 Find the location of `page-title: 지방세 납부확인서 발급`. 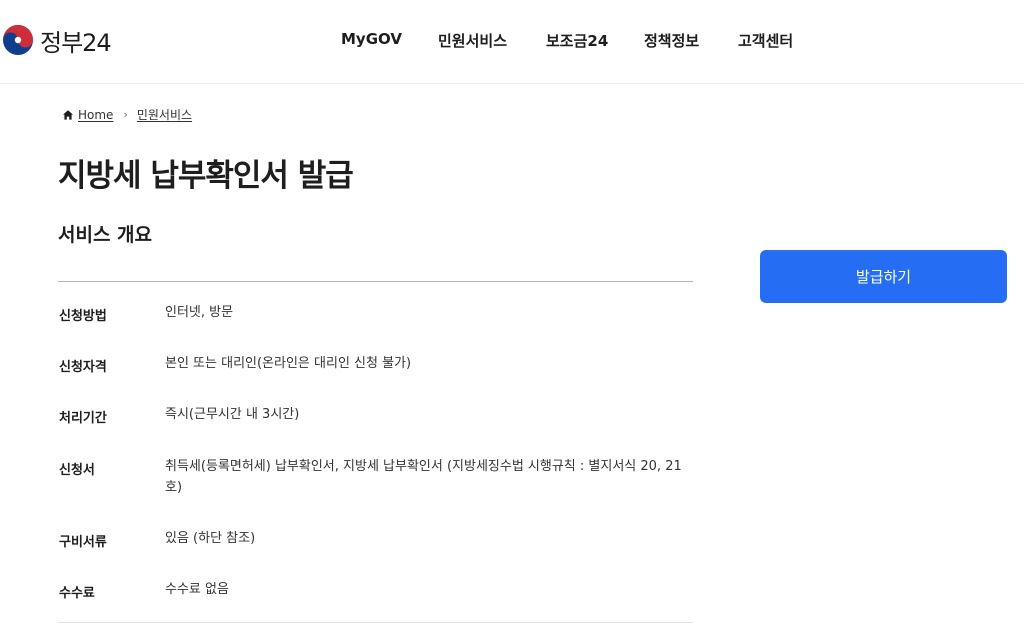

page-title: 지방세 납부확인서 발급 is located at coordinates (206, 176).